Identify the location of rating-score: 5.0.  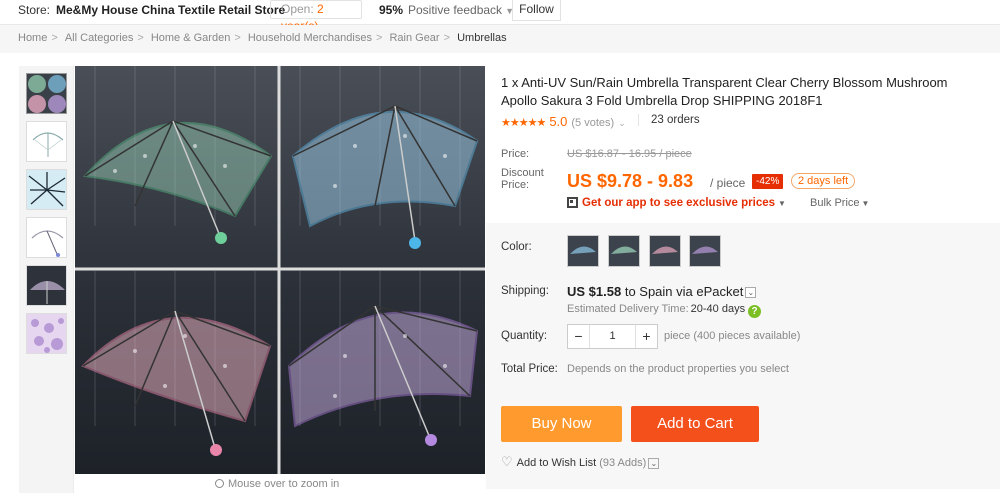
(558, 121).